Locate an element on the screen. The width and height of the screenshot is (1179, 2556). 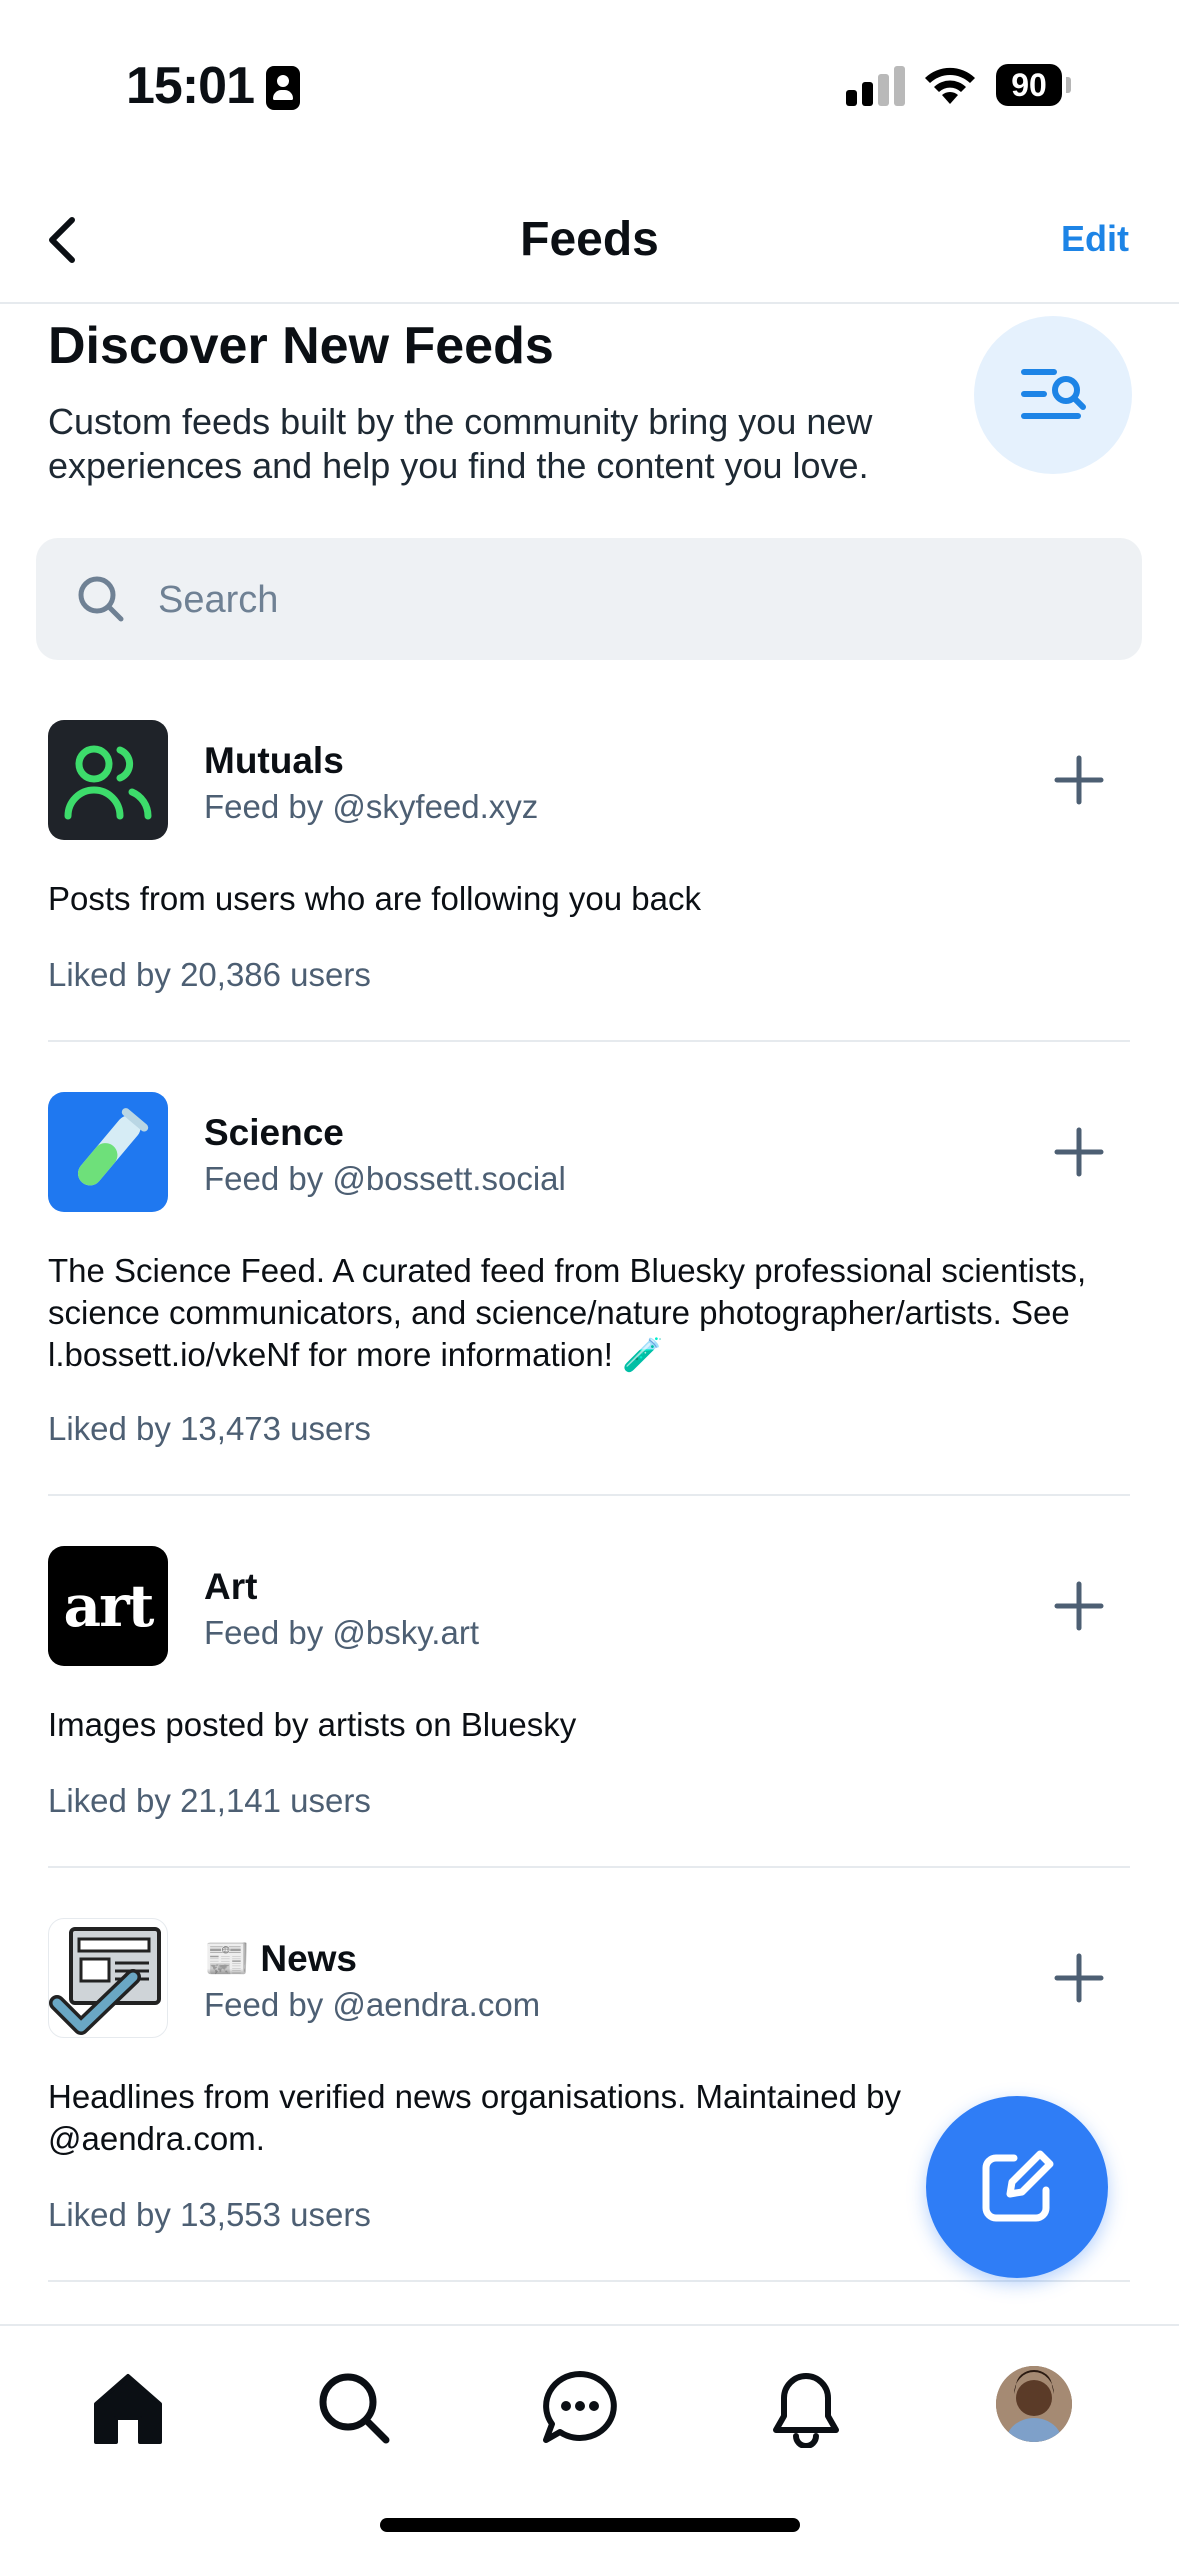
feed-author: Feed by @bossett.social is located at coordinates (385, 1179).